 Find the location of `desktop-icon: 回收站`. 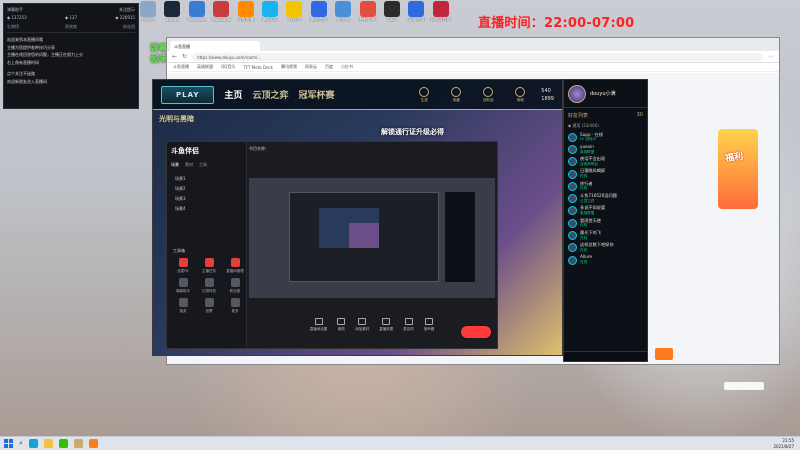

desktop-icon: 回收站 is located at coordinates (148, 11).